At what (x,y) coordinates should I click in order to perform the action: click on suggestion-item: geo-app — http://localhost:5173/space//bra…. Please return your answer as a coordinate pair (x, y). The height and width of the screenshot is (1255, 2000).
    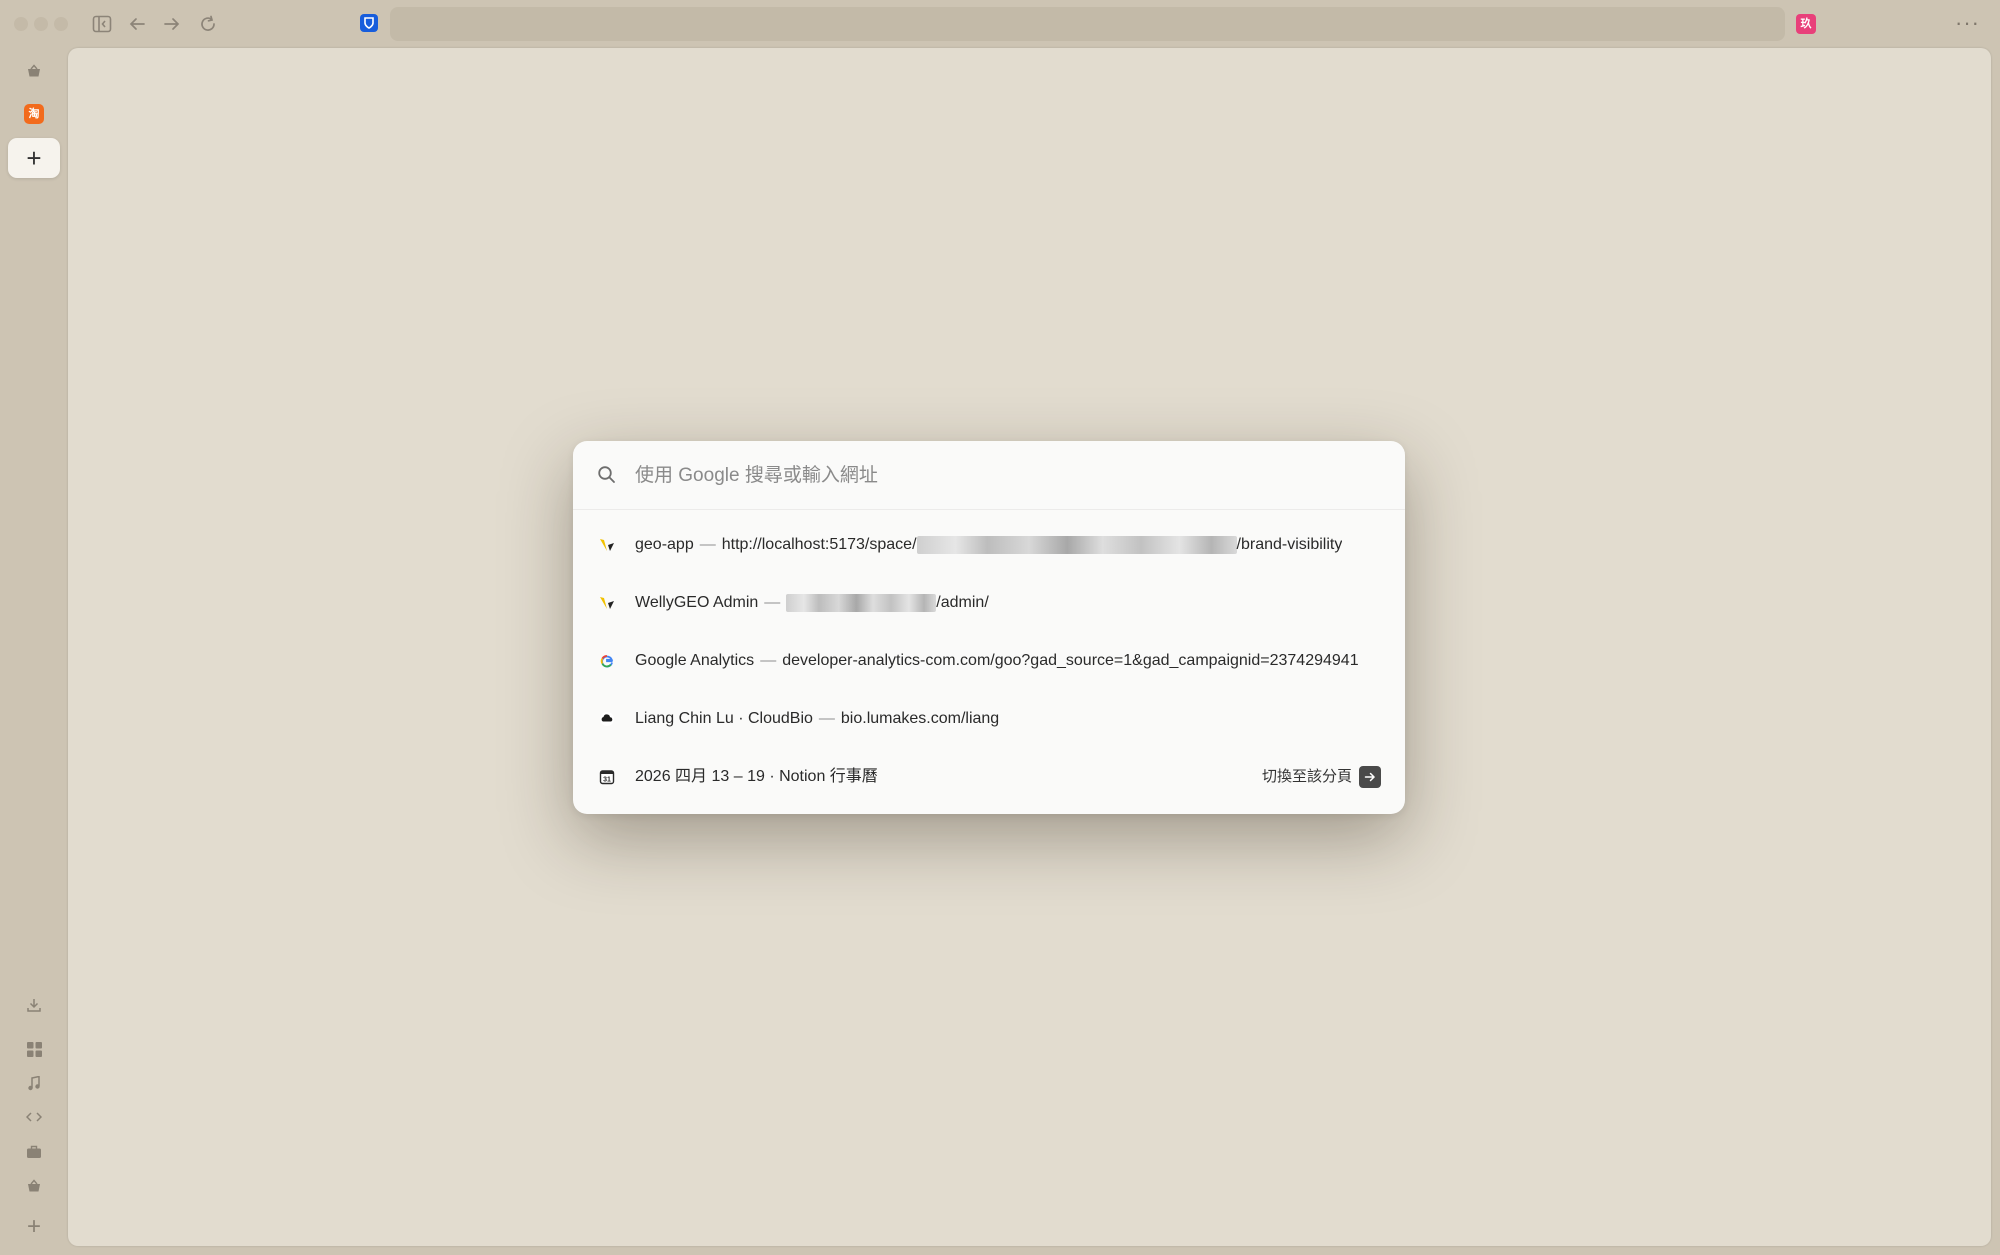
    Looking at the image, I should click on (989, 545).